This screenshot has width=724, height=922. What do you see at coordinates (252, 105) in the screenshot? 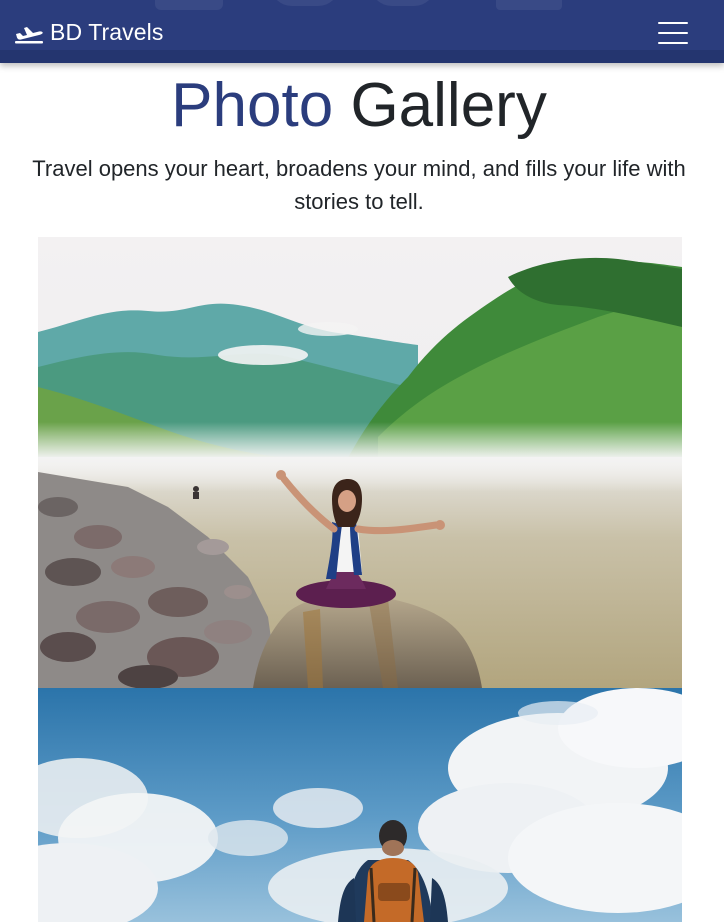
I see `page-title-accent: Photo` at bounding box center [252, 105].